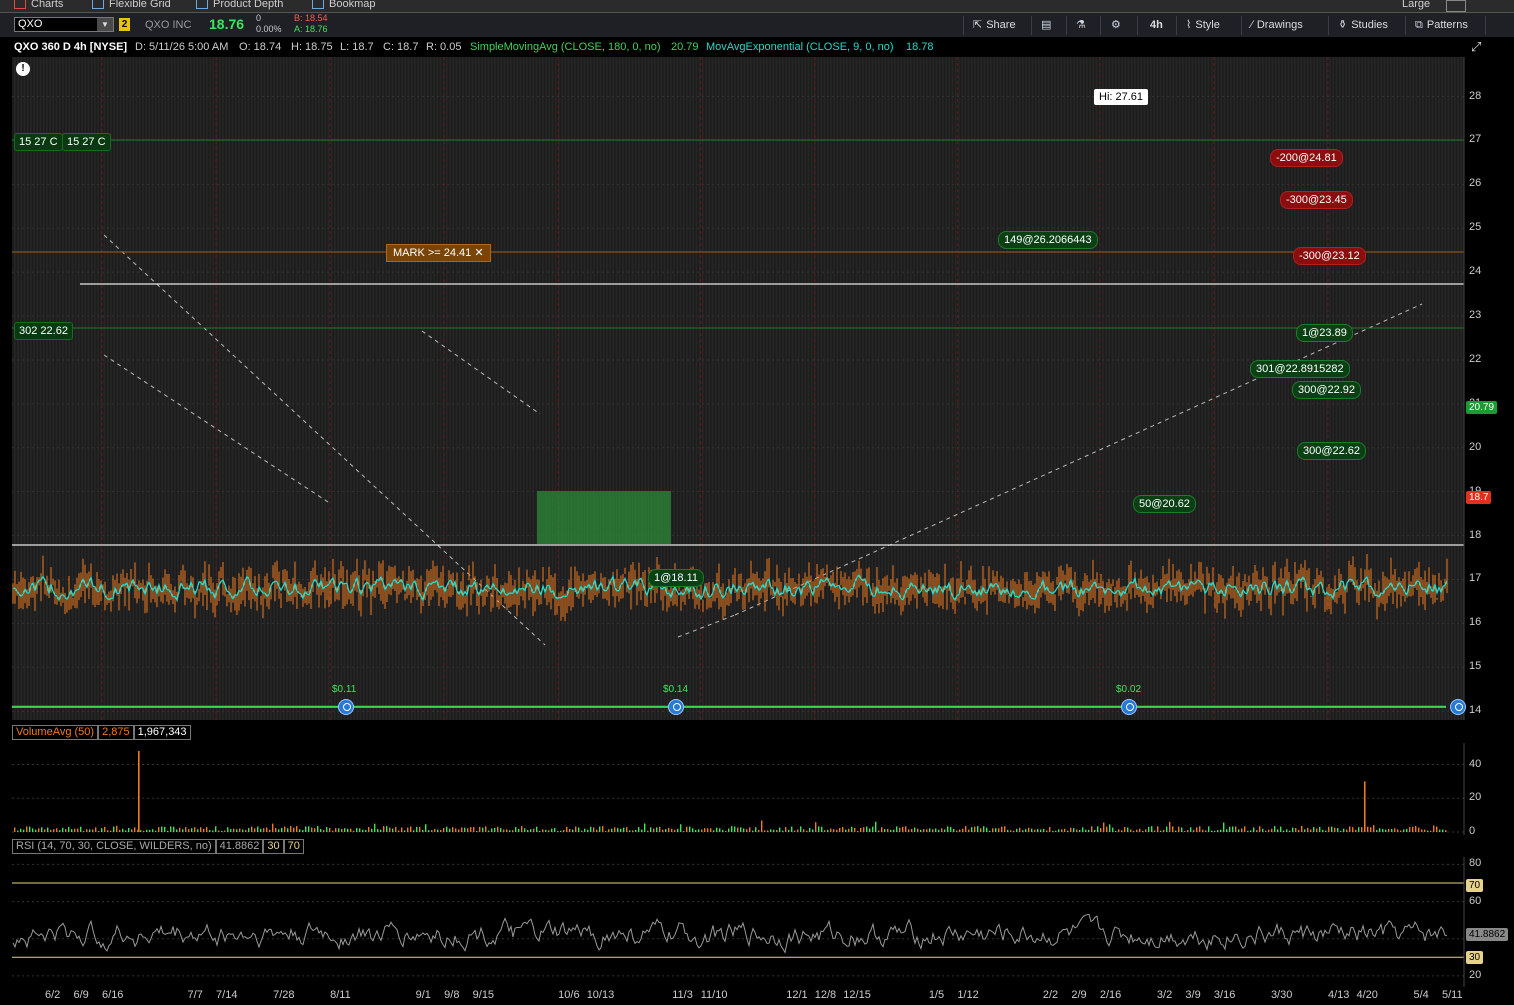 The height and width of the screenshot is (1005, 1514). What do you see at coordinates (757, 922) in the screenshot?
I see `rsi-chart` at bounding box center [757, 922].